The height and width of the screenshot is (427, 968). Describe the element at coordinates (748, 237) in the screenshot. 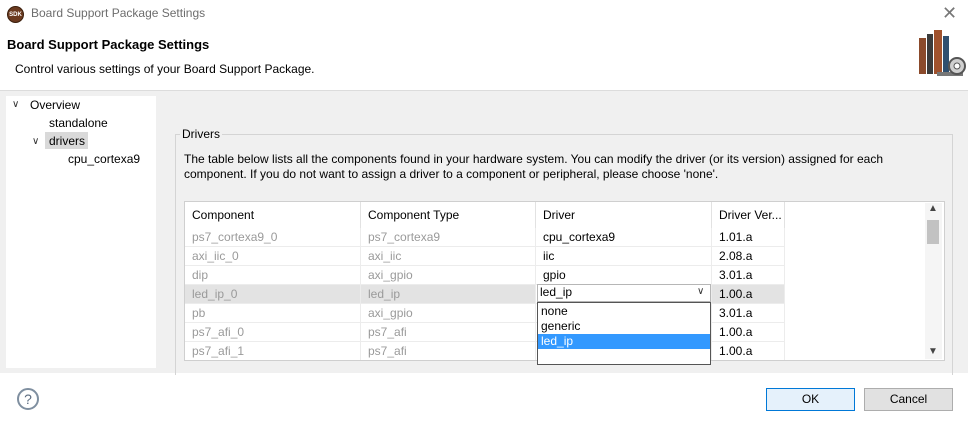

I see `driver-version-cell: 1.01.a` at that location.